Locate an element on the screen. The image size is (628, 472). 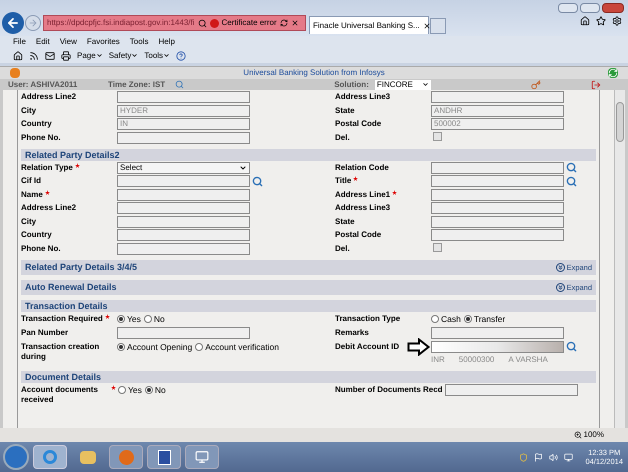
document-taskbar-icon is located at coordinates (164, 457).